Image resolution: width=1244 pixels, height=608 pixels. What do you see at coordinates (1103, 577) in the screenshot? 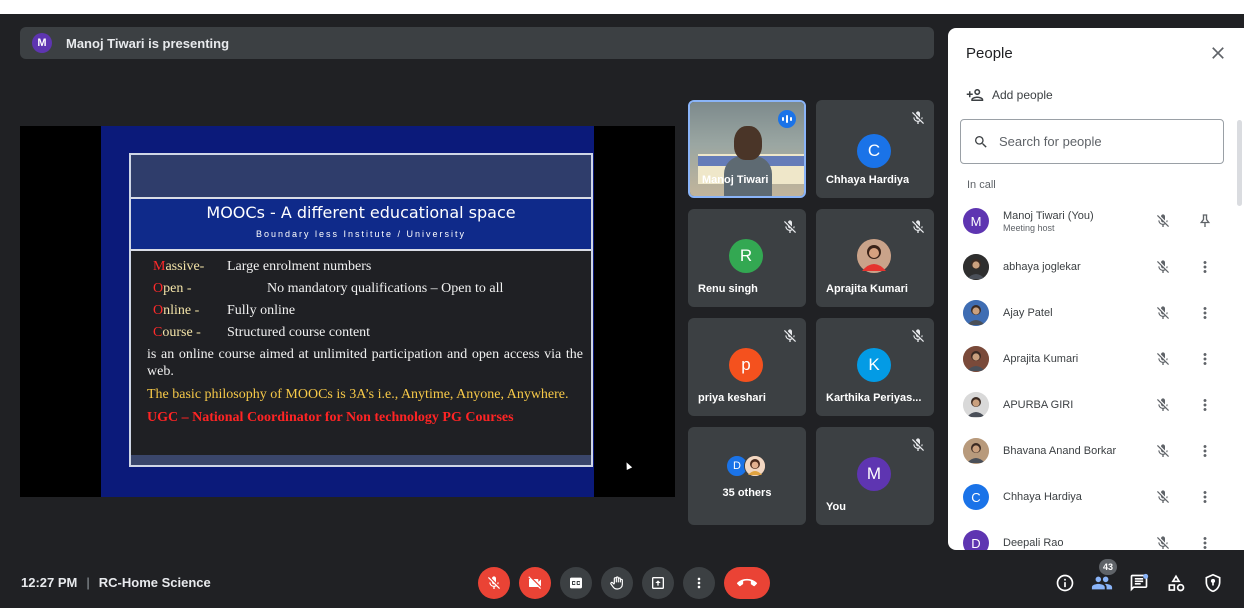
I see `people-button: 43` at bounding box center [1103, 577].